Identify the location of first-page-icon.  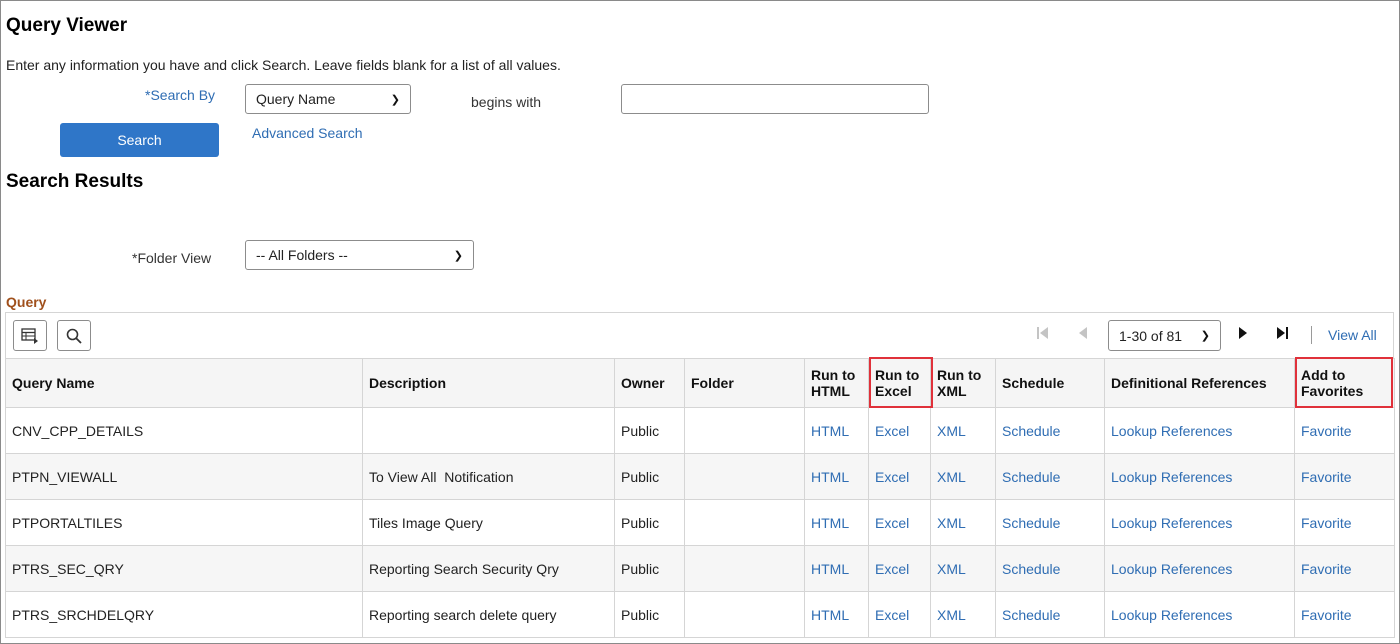
(1043, 335).